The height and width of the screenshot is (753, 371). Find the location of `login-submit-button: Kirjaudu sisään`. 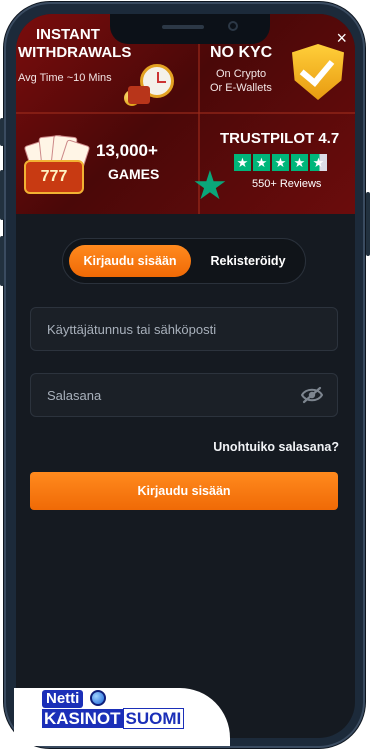

login-submit-button: Kirjaudu sisään is located at coordinates (184, 491).